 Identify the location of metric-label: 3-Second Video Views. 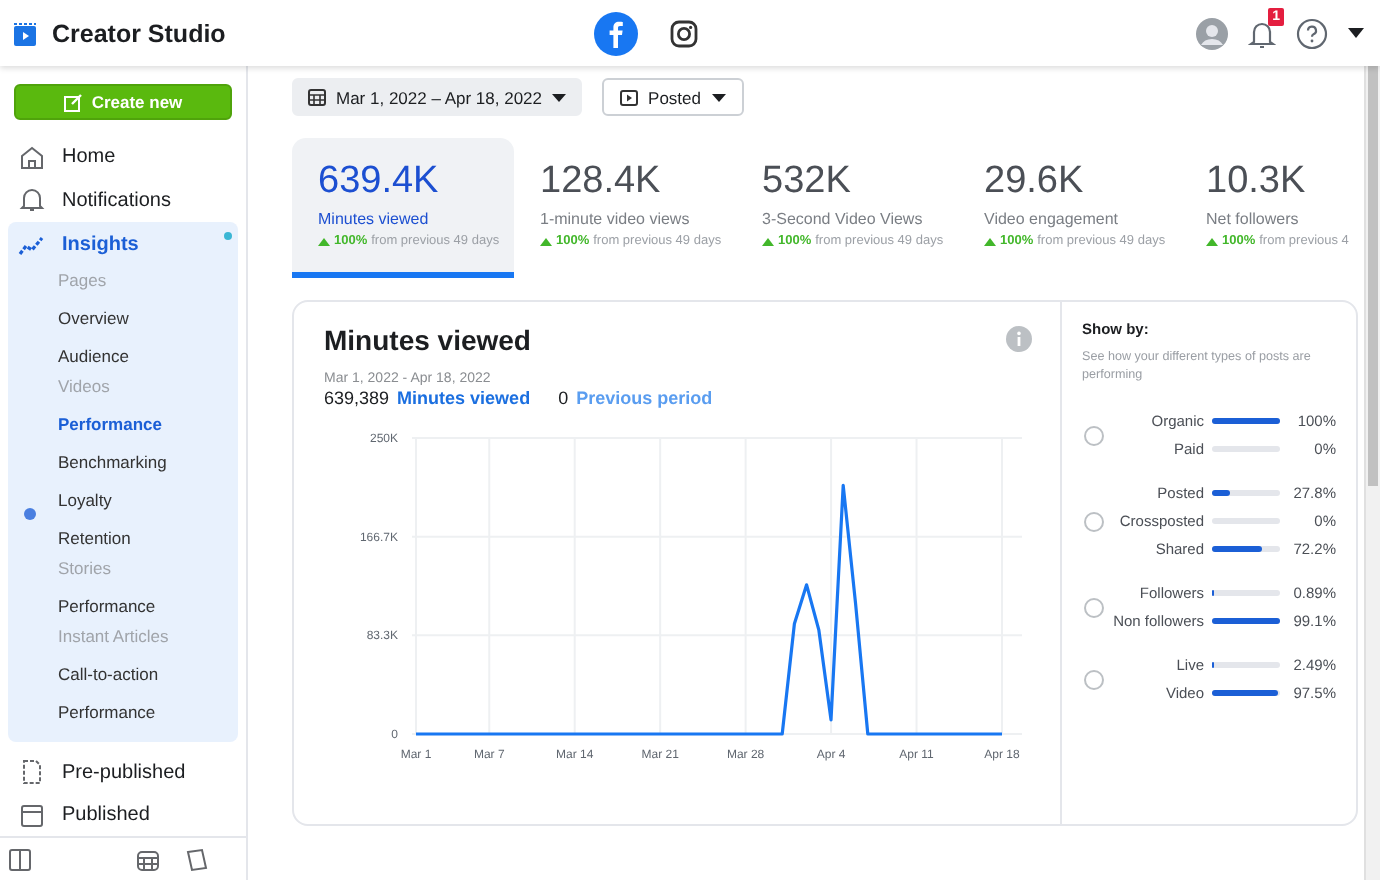
(843, 219).